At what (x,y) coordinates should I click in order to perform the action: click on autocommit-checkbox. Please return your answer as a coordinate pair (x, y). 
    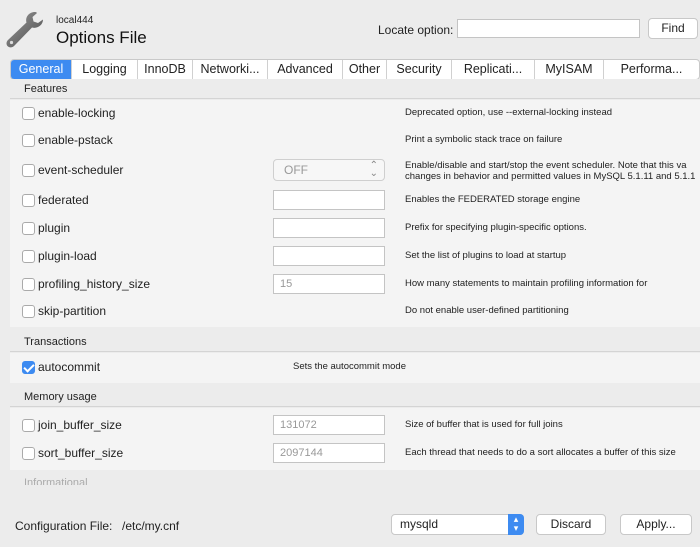
    Looking at the image, I should click on (28, 367).